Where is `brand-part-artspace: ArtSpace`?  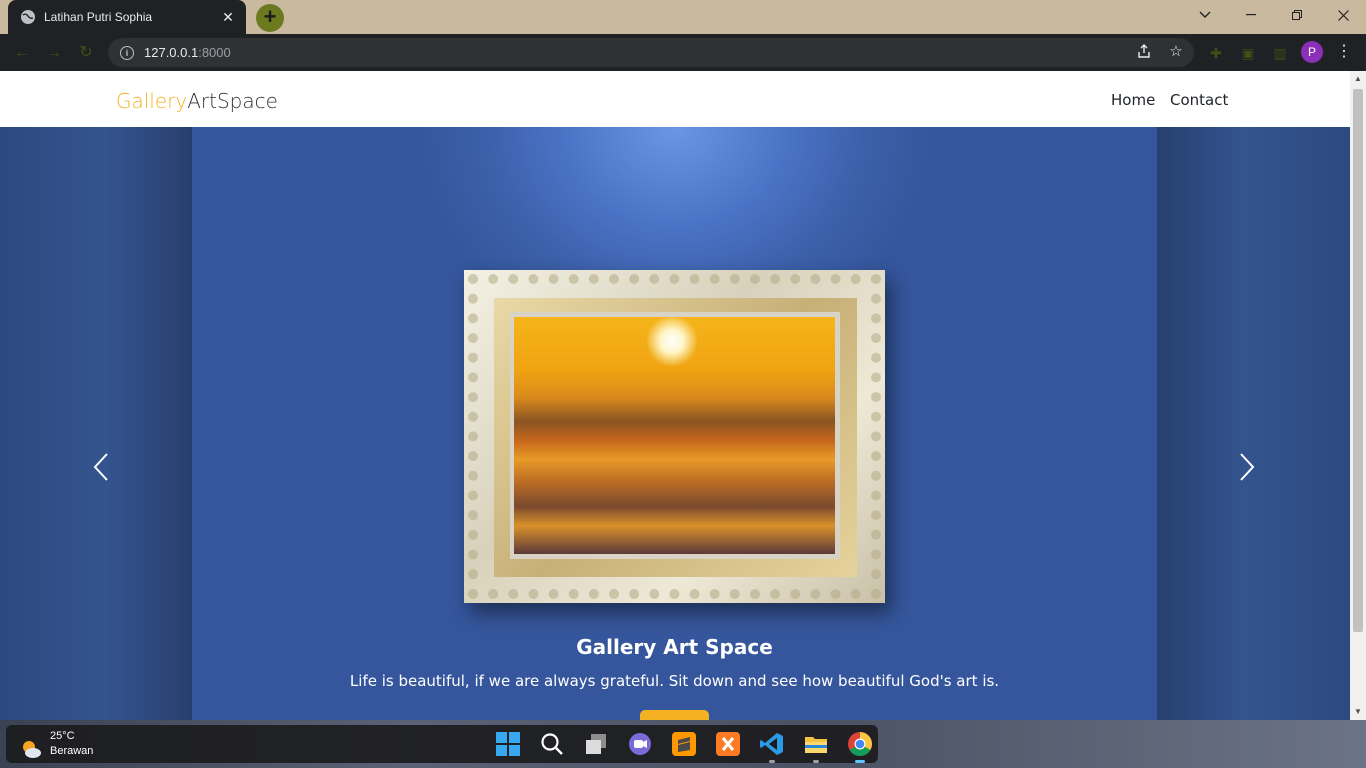 brand-part-artspace: ArtSpace is located at coordinates (232, 101).